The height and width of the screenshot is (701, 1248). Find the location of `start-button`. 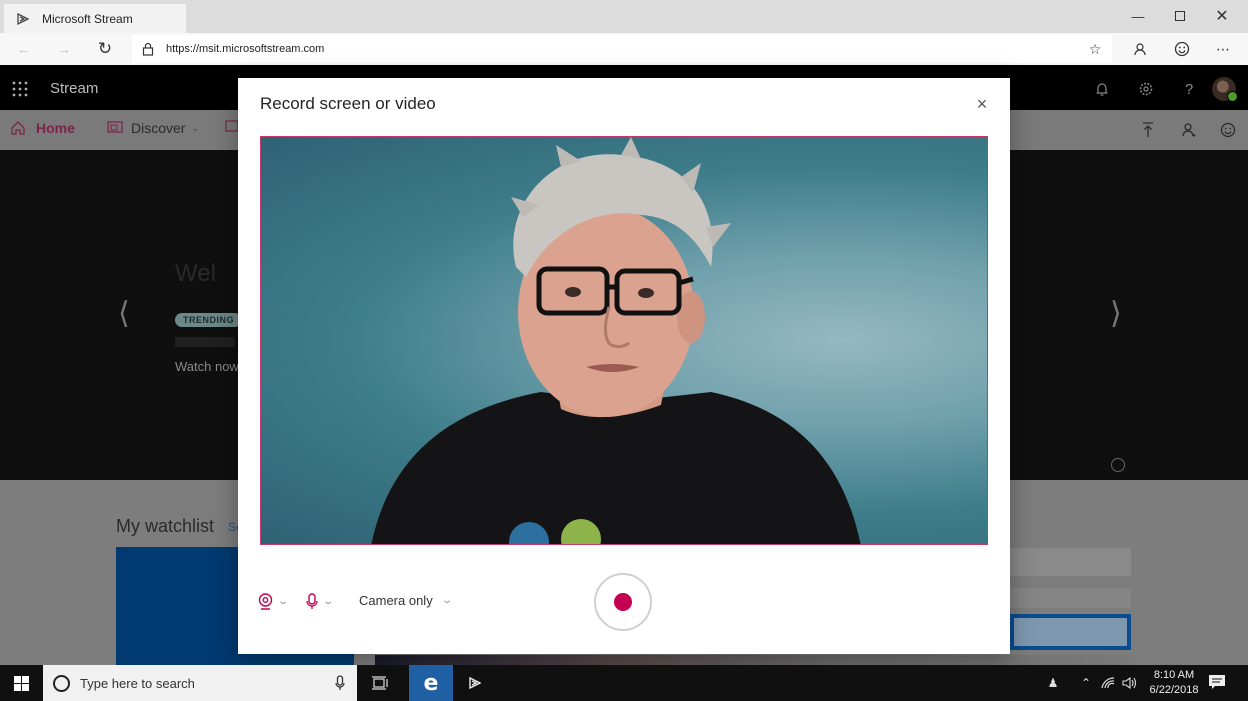

start-button is located at coordinates (21, 683).